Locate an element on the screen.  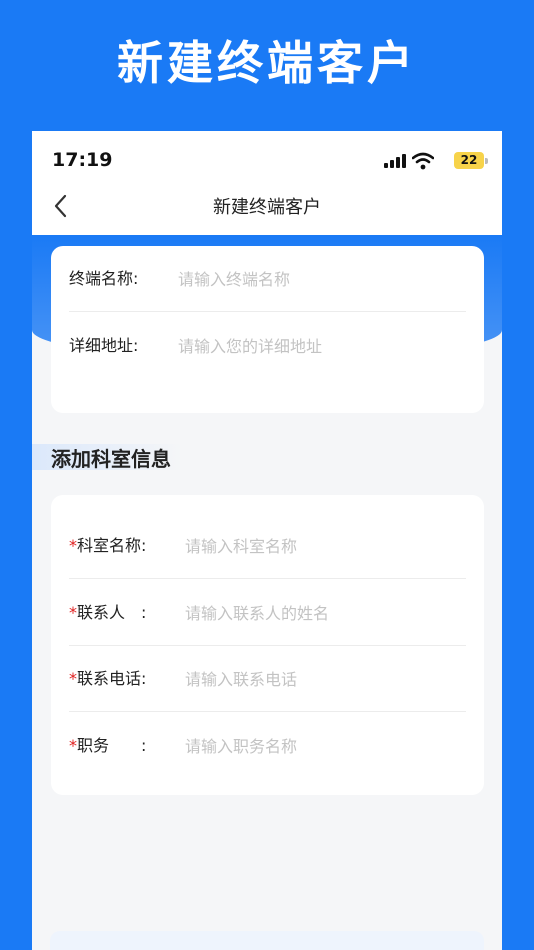
contact-person-row: *联系人 : is located at coordinates (267, 613).